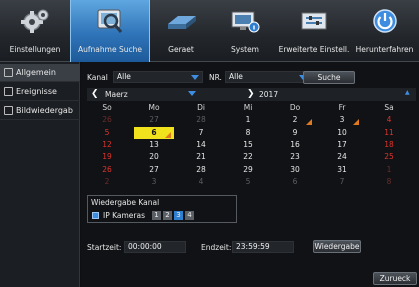 The image size is (419, 287). I want to click on calendar-day: 9, so click(295, 133).